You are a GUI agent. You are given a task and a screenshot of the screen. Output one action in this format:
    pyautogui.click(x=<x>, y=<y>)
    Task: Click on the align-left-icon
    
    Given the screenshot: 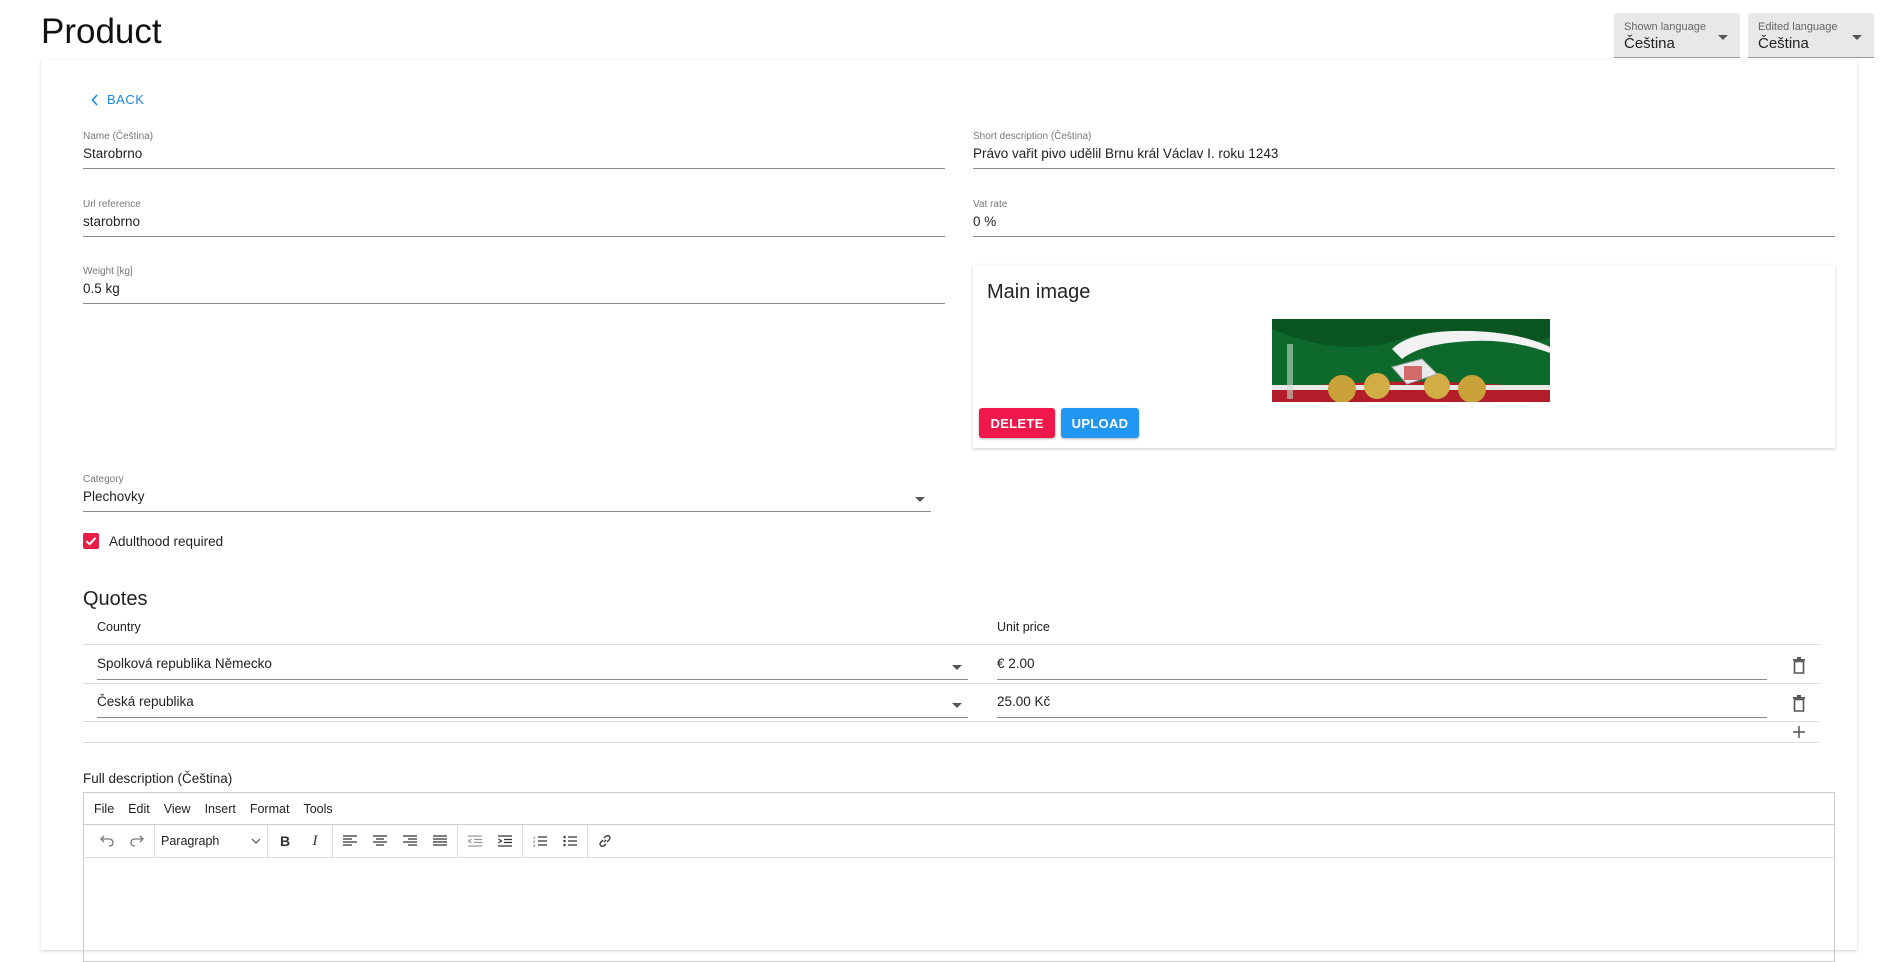 What is the action you would take?
    pyautogui.click(x=350, y=841)
    